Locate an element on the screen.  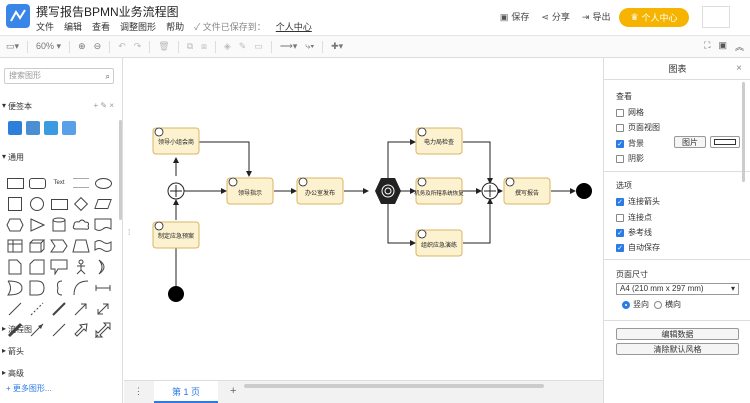
or-shape is located at coordinates (15, 288).